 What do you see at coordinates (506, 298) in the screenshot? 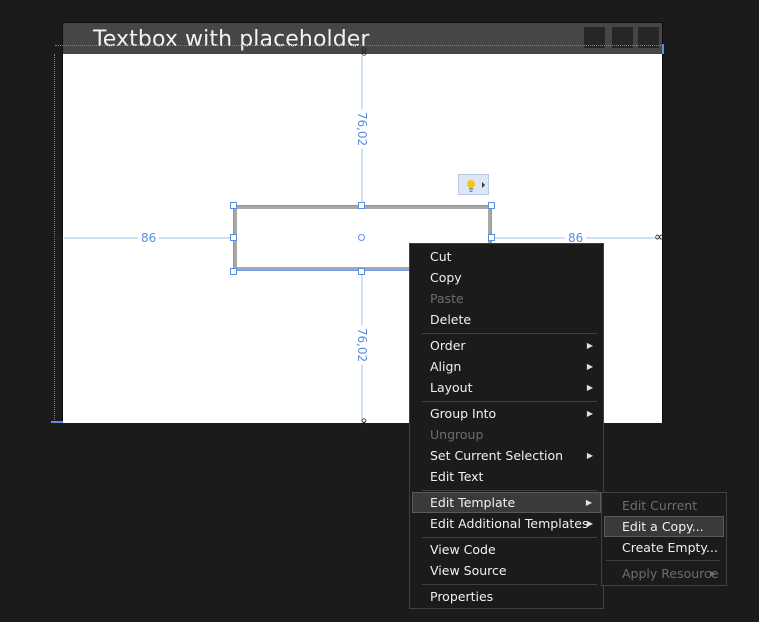
I see `menu-item-paste: Paste` at bounding box center [506, 298].